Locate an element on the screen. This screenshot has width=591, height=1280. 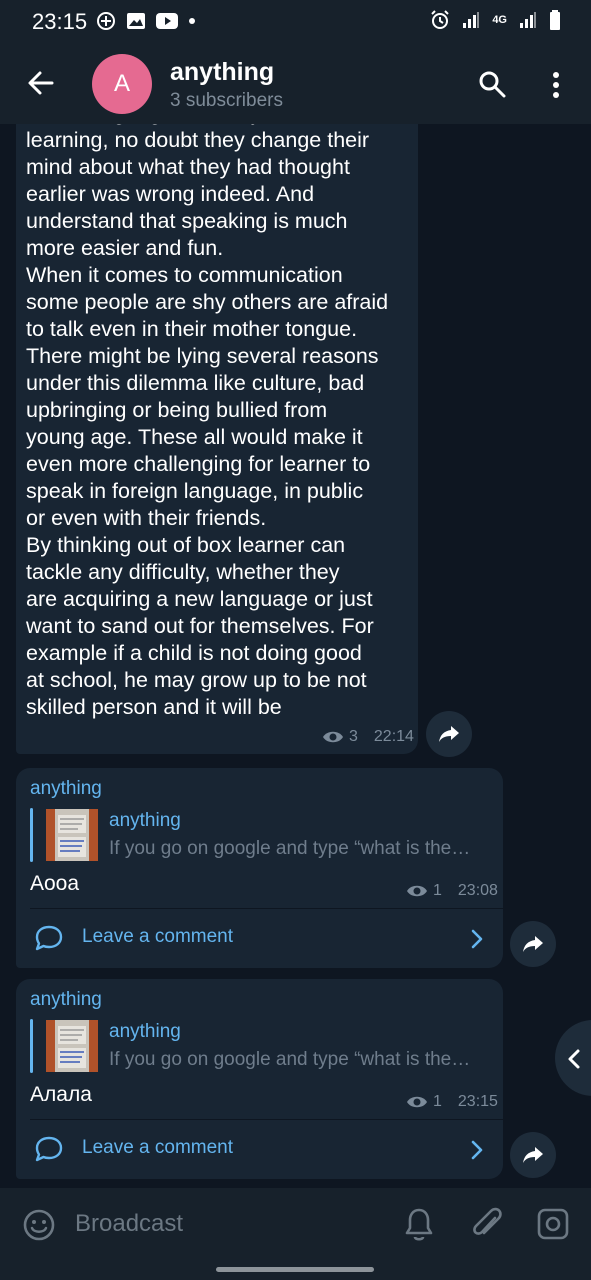
post-meta: 1 23:08 is located at coordinates (452, 891).